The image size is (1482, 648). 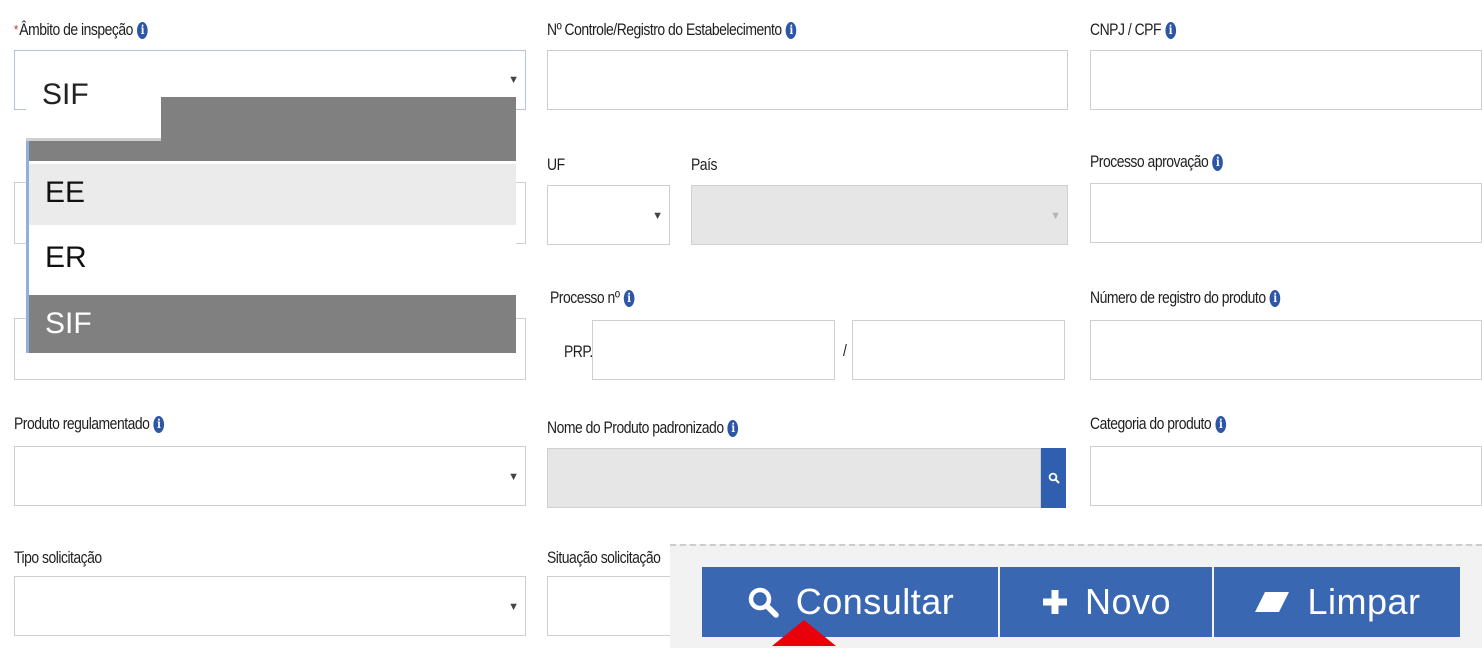 I want to click on limpar-button: Limpar, so click(x=1337, y=602).